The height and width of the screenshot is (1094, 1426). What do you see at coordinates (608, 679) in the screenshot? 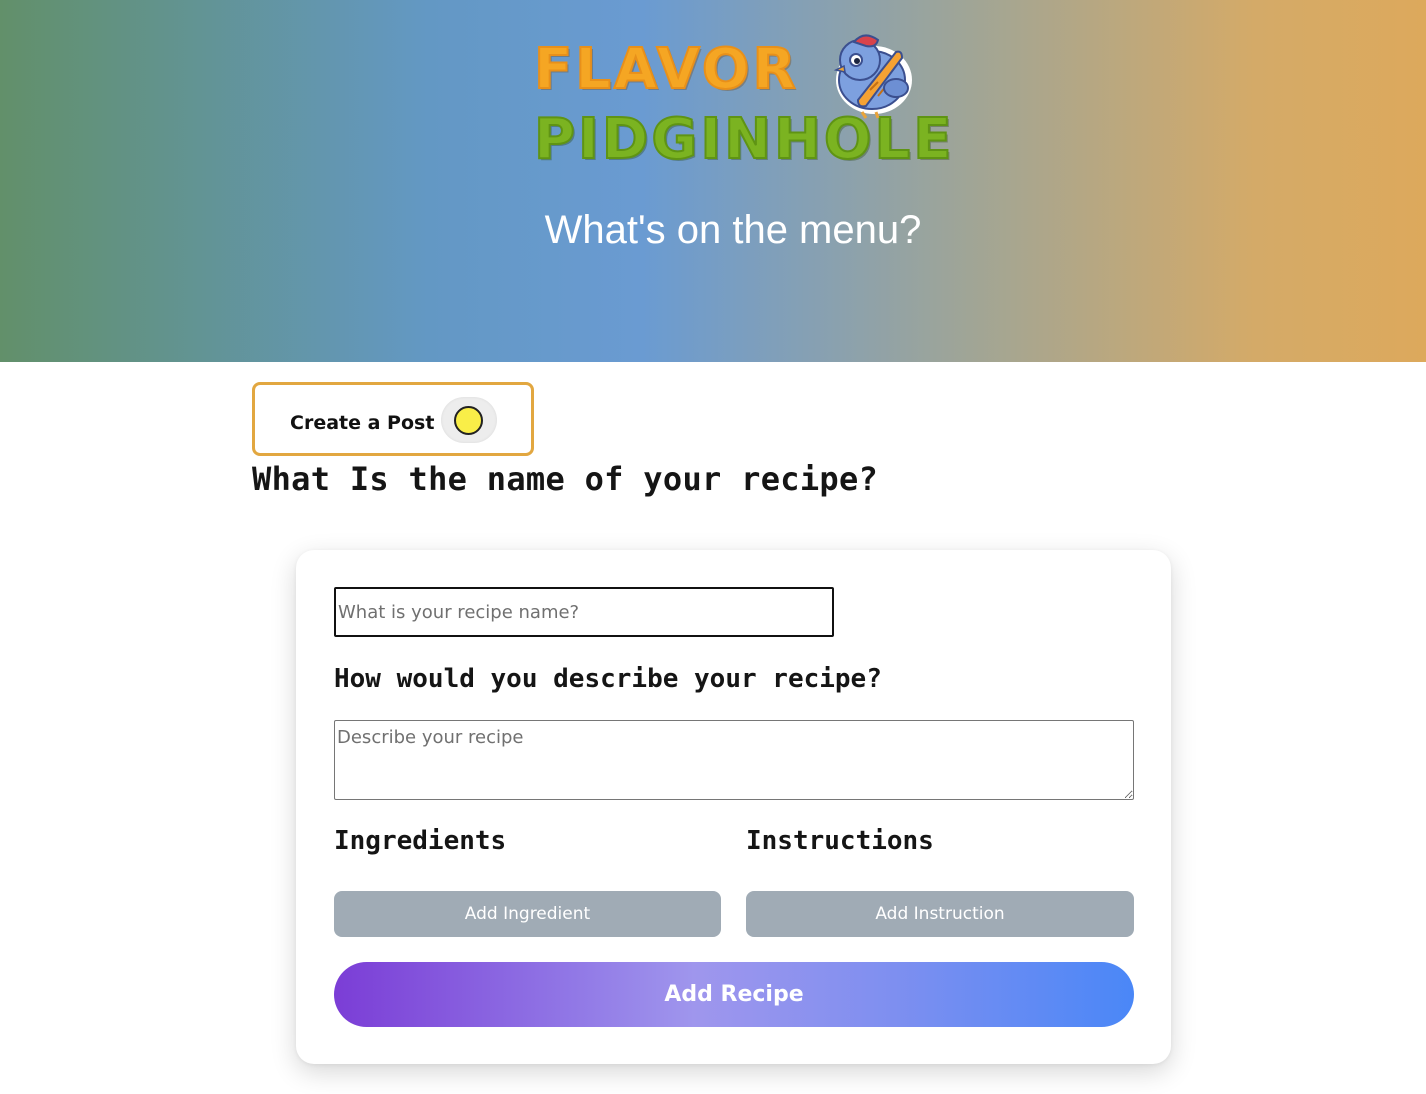
I see `recipe-description-question: How would you describe your recipe?` at bounding box center [608, 679].